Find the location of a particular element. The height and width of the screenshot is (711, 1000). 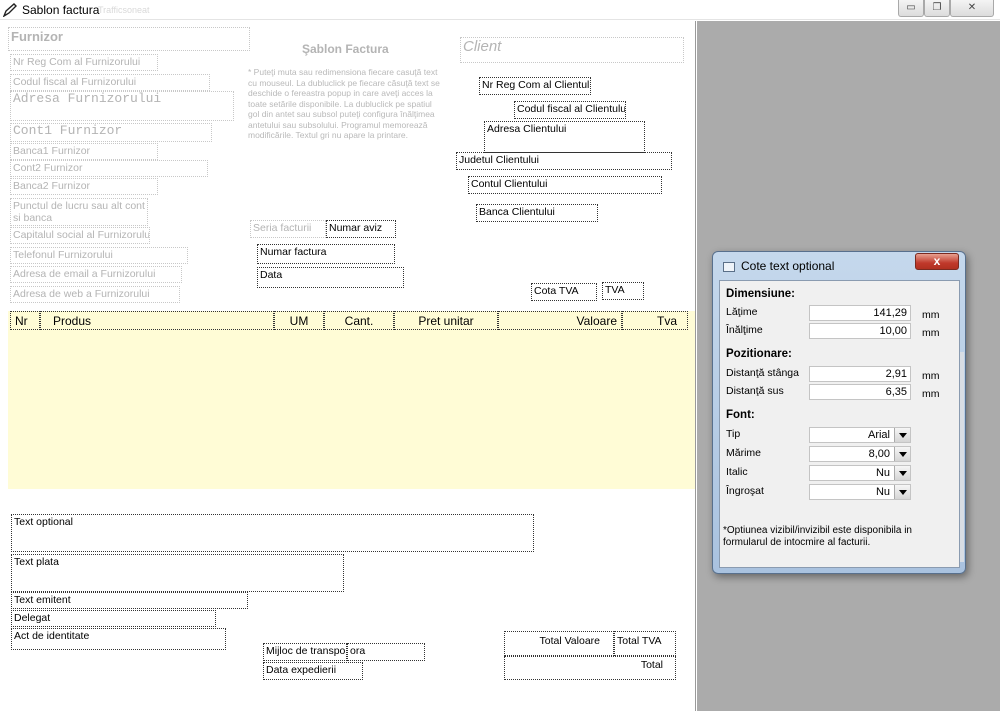

supplier-web-field: Adresa de web a Furnizorului is located at coordinates (95, 294).